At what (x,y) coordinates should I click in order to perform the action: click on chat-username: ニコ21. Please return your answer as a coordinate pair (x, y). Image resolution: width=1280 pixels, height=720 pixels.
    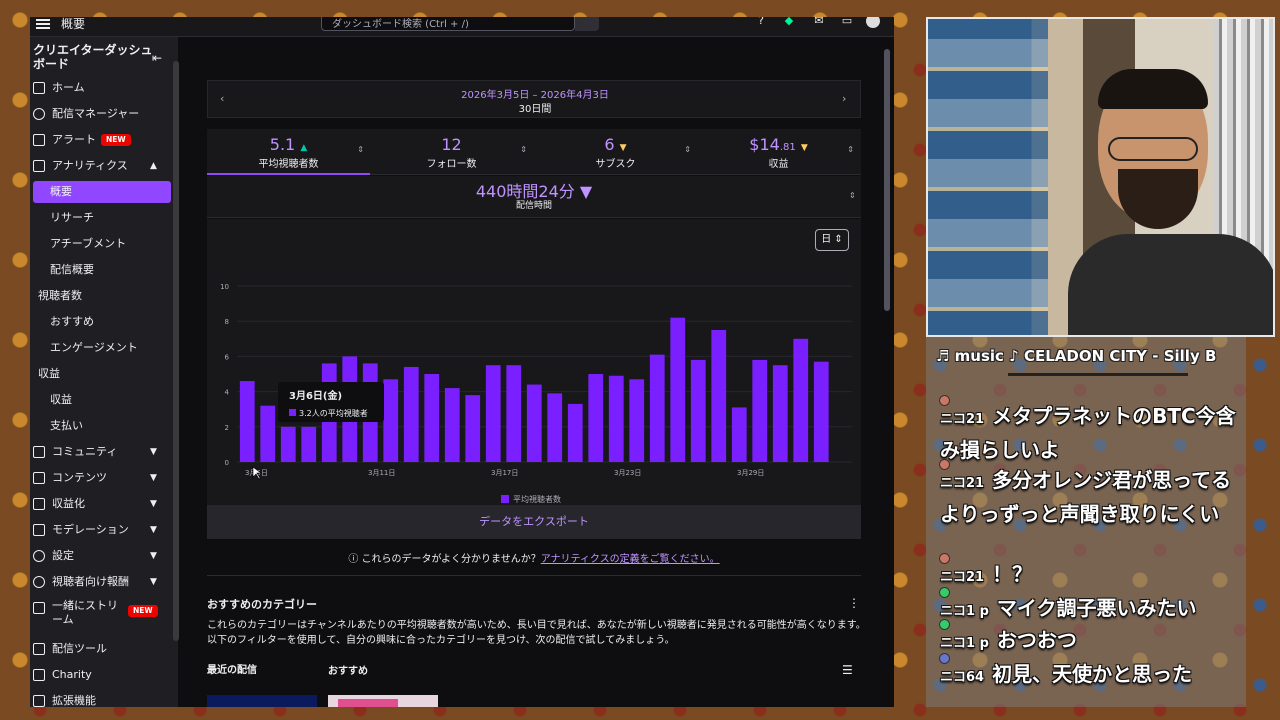
    Looking at the image, I should click on (962, 577).